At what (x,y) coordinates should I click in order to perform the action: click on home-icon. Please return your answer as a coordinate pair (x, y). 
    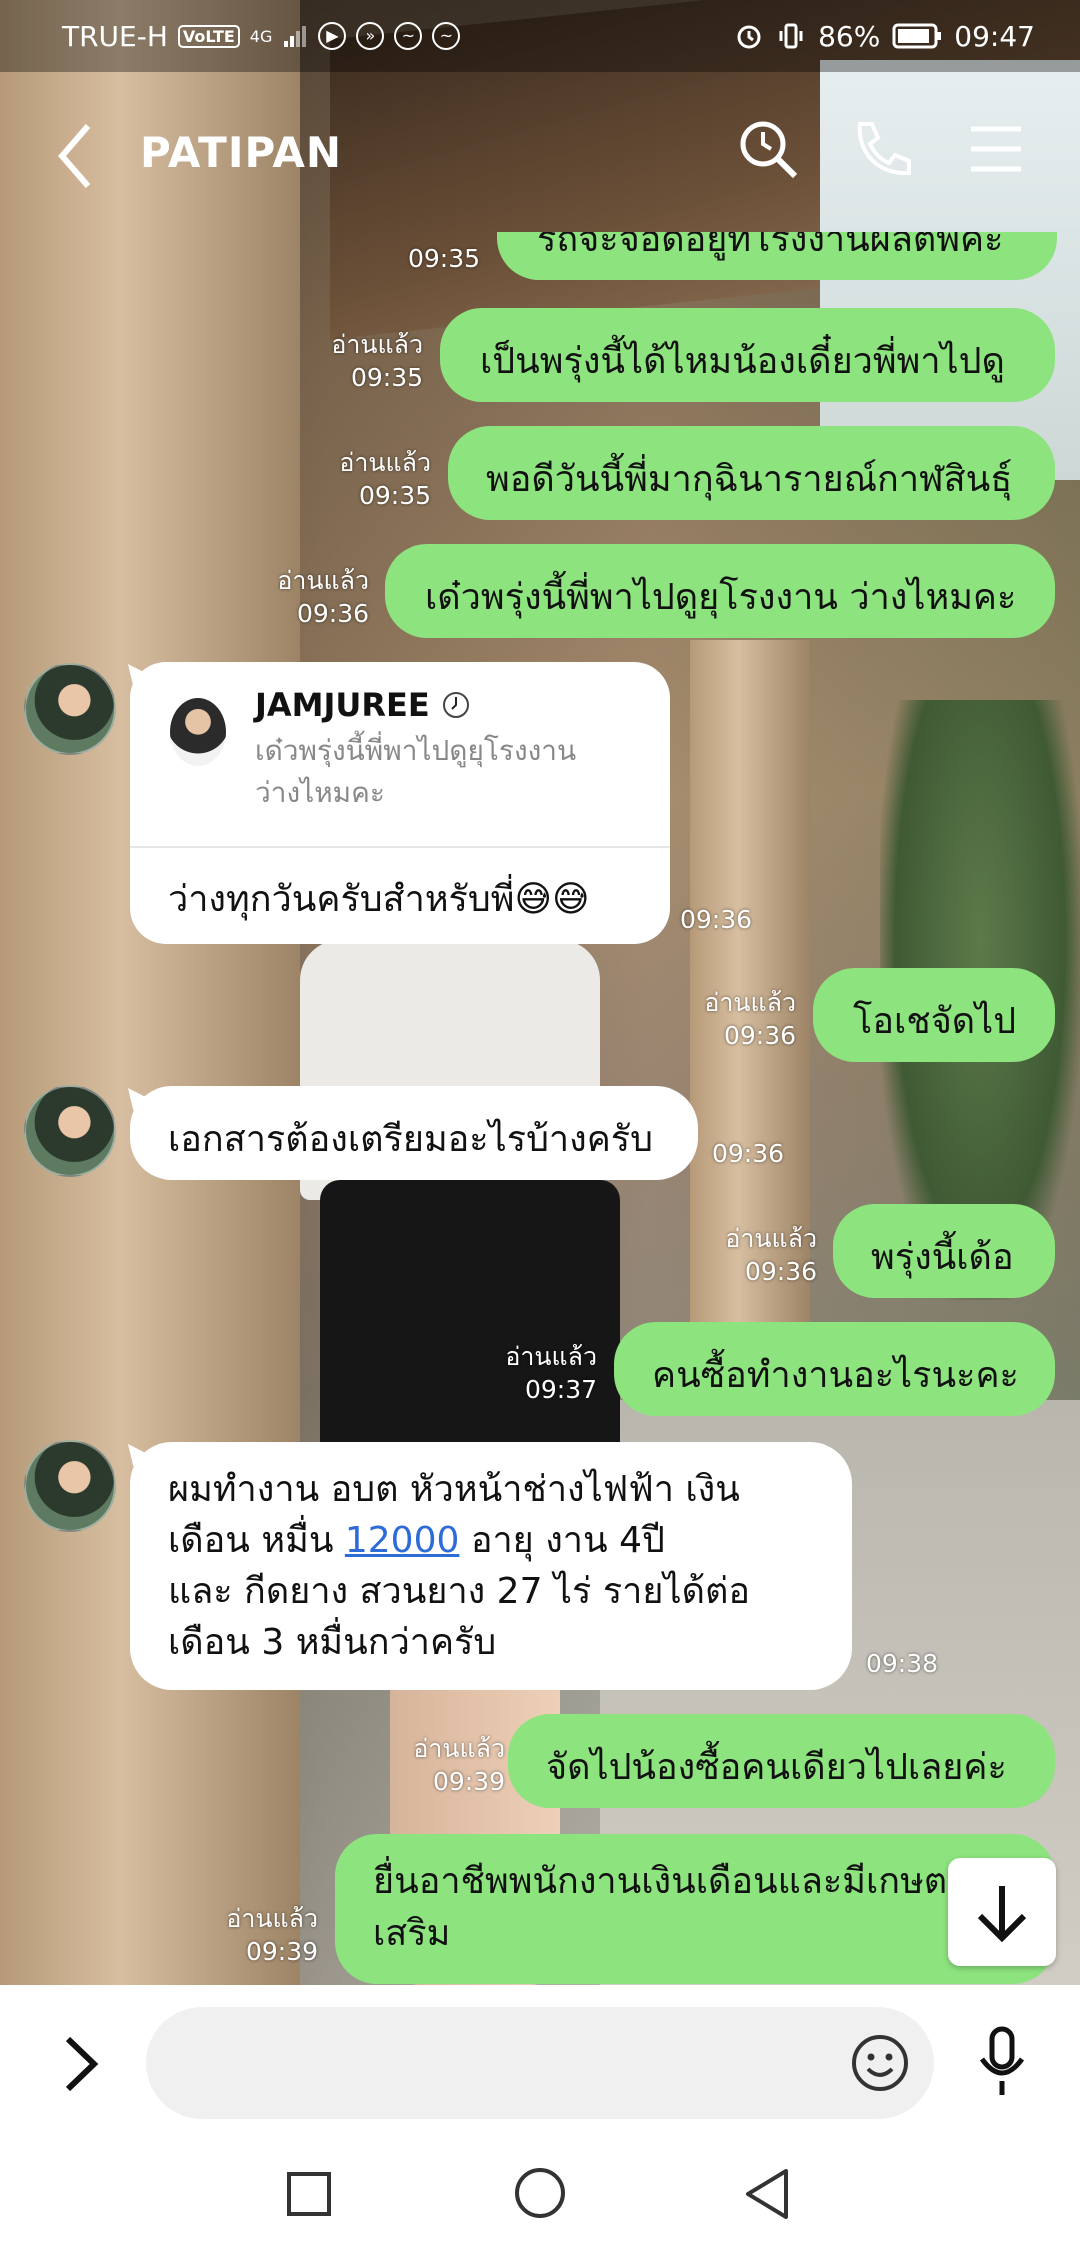
    Looking at the image, I should click on (540, 2193).